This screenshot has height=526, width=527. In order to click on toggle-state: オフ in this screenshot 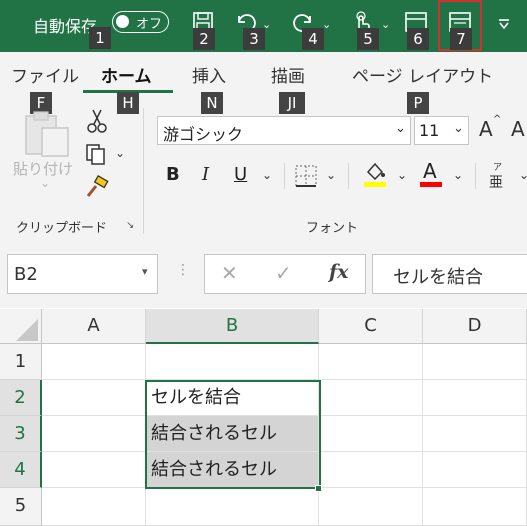, I will do `click(149, 24)`.